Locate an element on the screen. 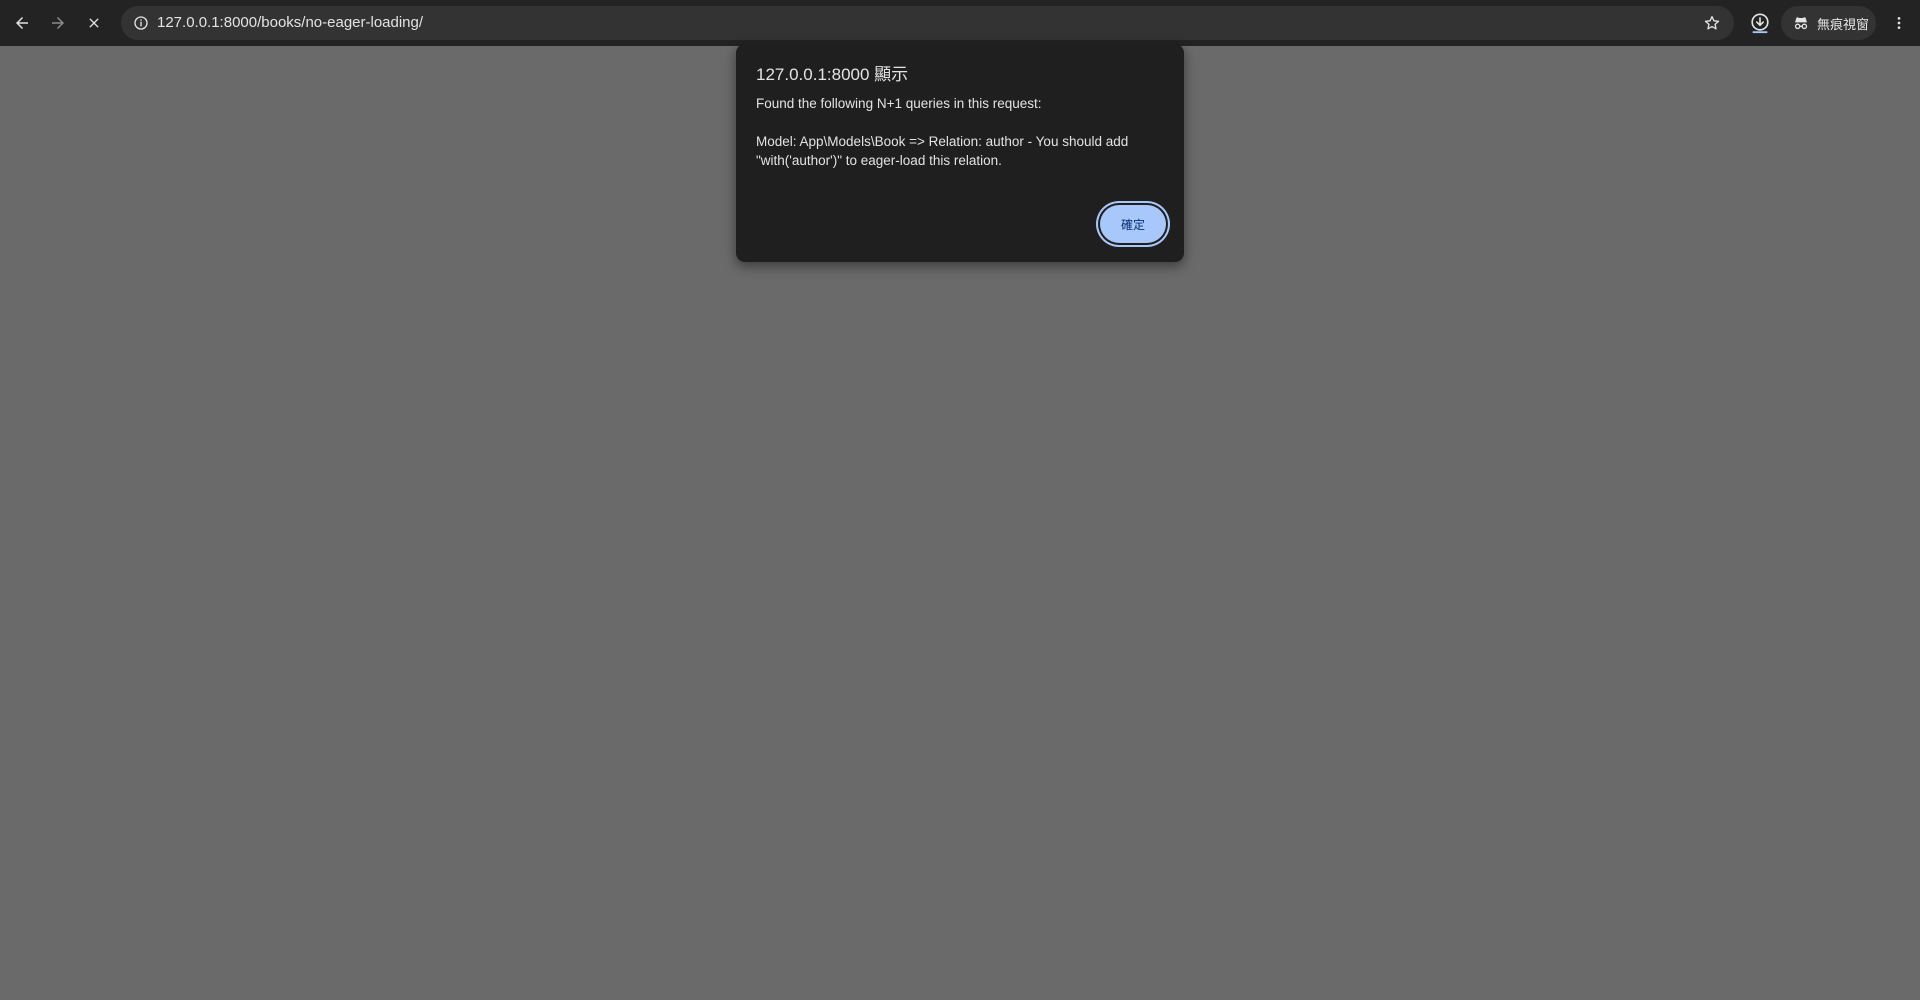 Image resolution: width=1920 pixels, height=1000 pixels. site-info-button is located at coordinates (141, 23).